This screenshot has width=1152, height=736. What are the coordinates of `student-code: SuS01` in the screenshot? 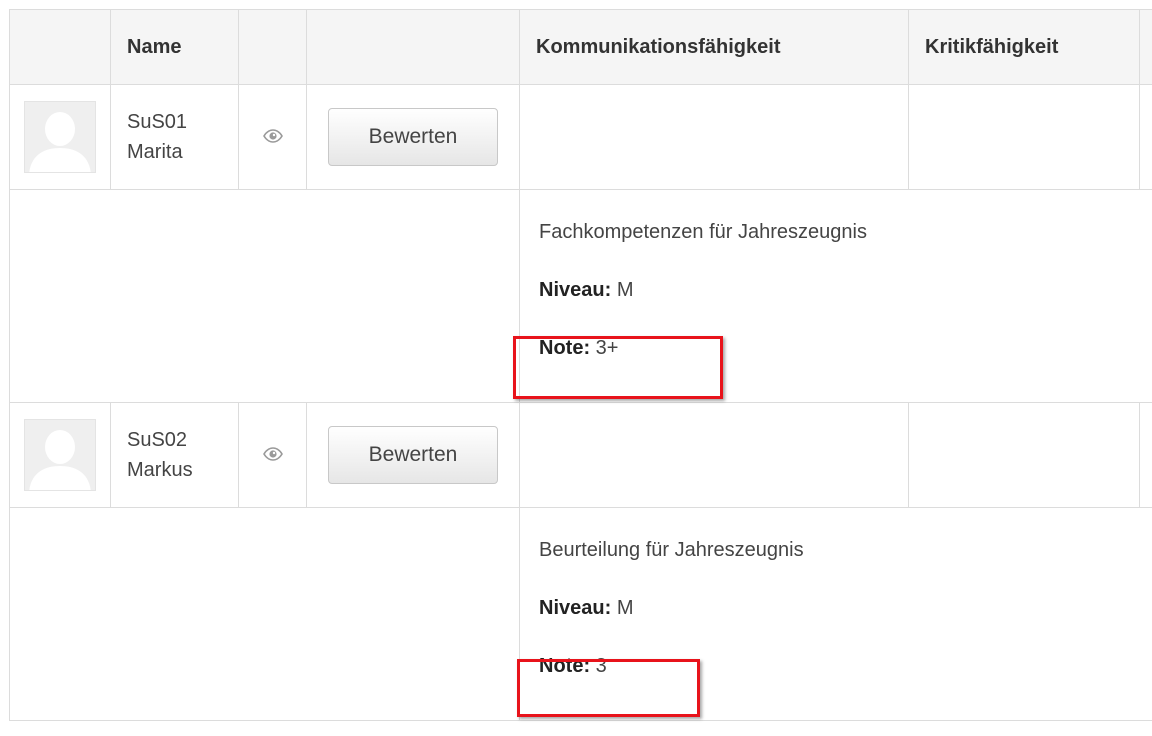 It's located at (157, 122).